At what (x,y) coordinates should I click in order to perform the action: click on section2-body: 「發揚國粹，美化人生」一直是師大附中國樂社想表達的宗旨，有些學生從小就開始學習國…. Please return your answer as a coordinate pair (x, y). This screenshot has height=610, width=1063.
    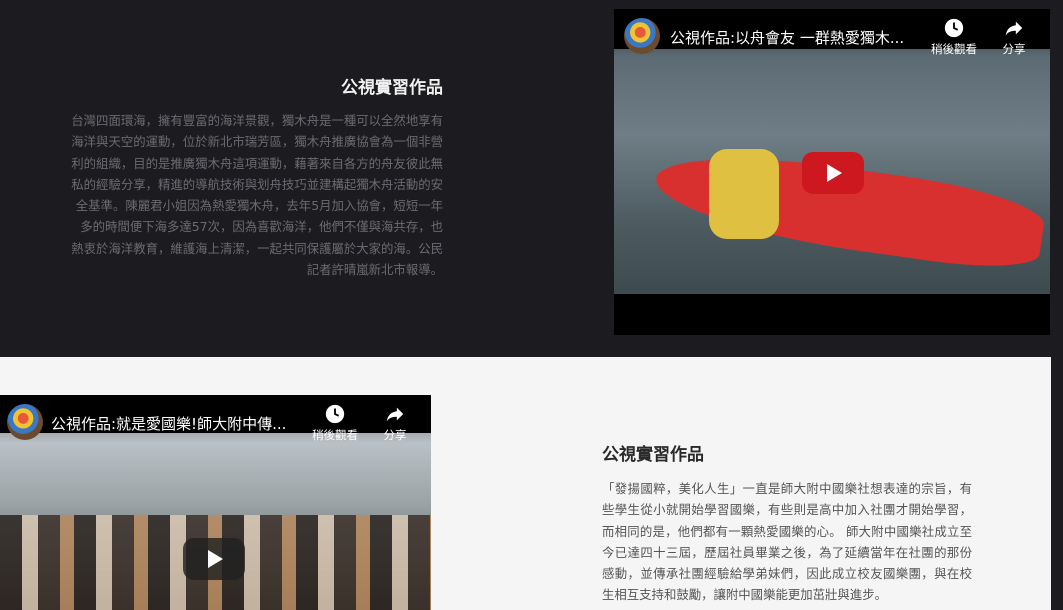
    Looking at the image, I should click on (787, 542).